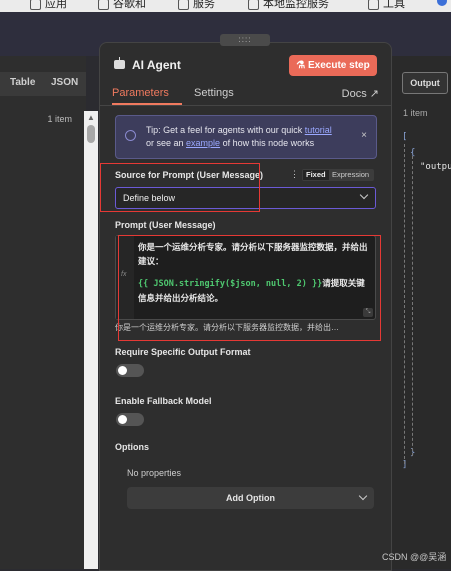  What do you see at coordinates (350, 175) in the screenshot?
I see `toggle-expression: Expression` at bounding box center [350, 175].